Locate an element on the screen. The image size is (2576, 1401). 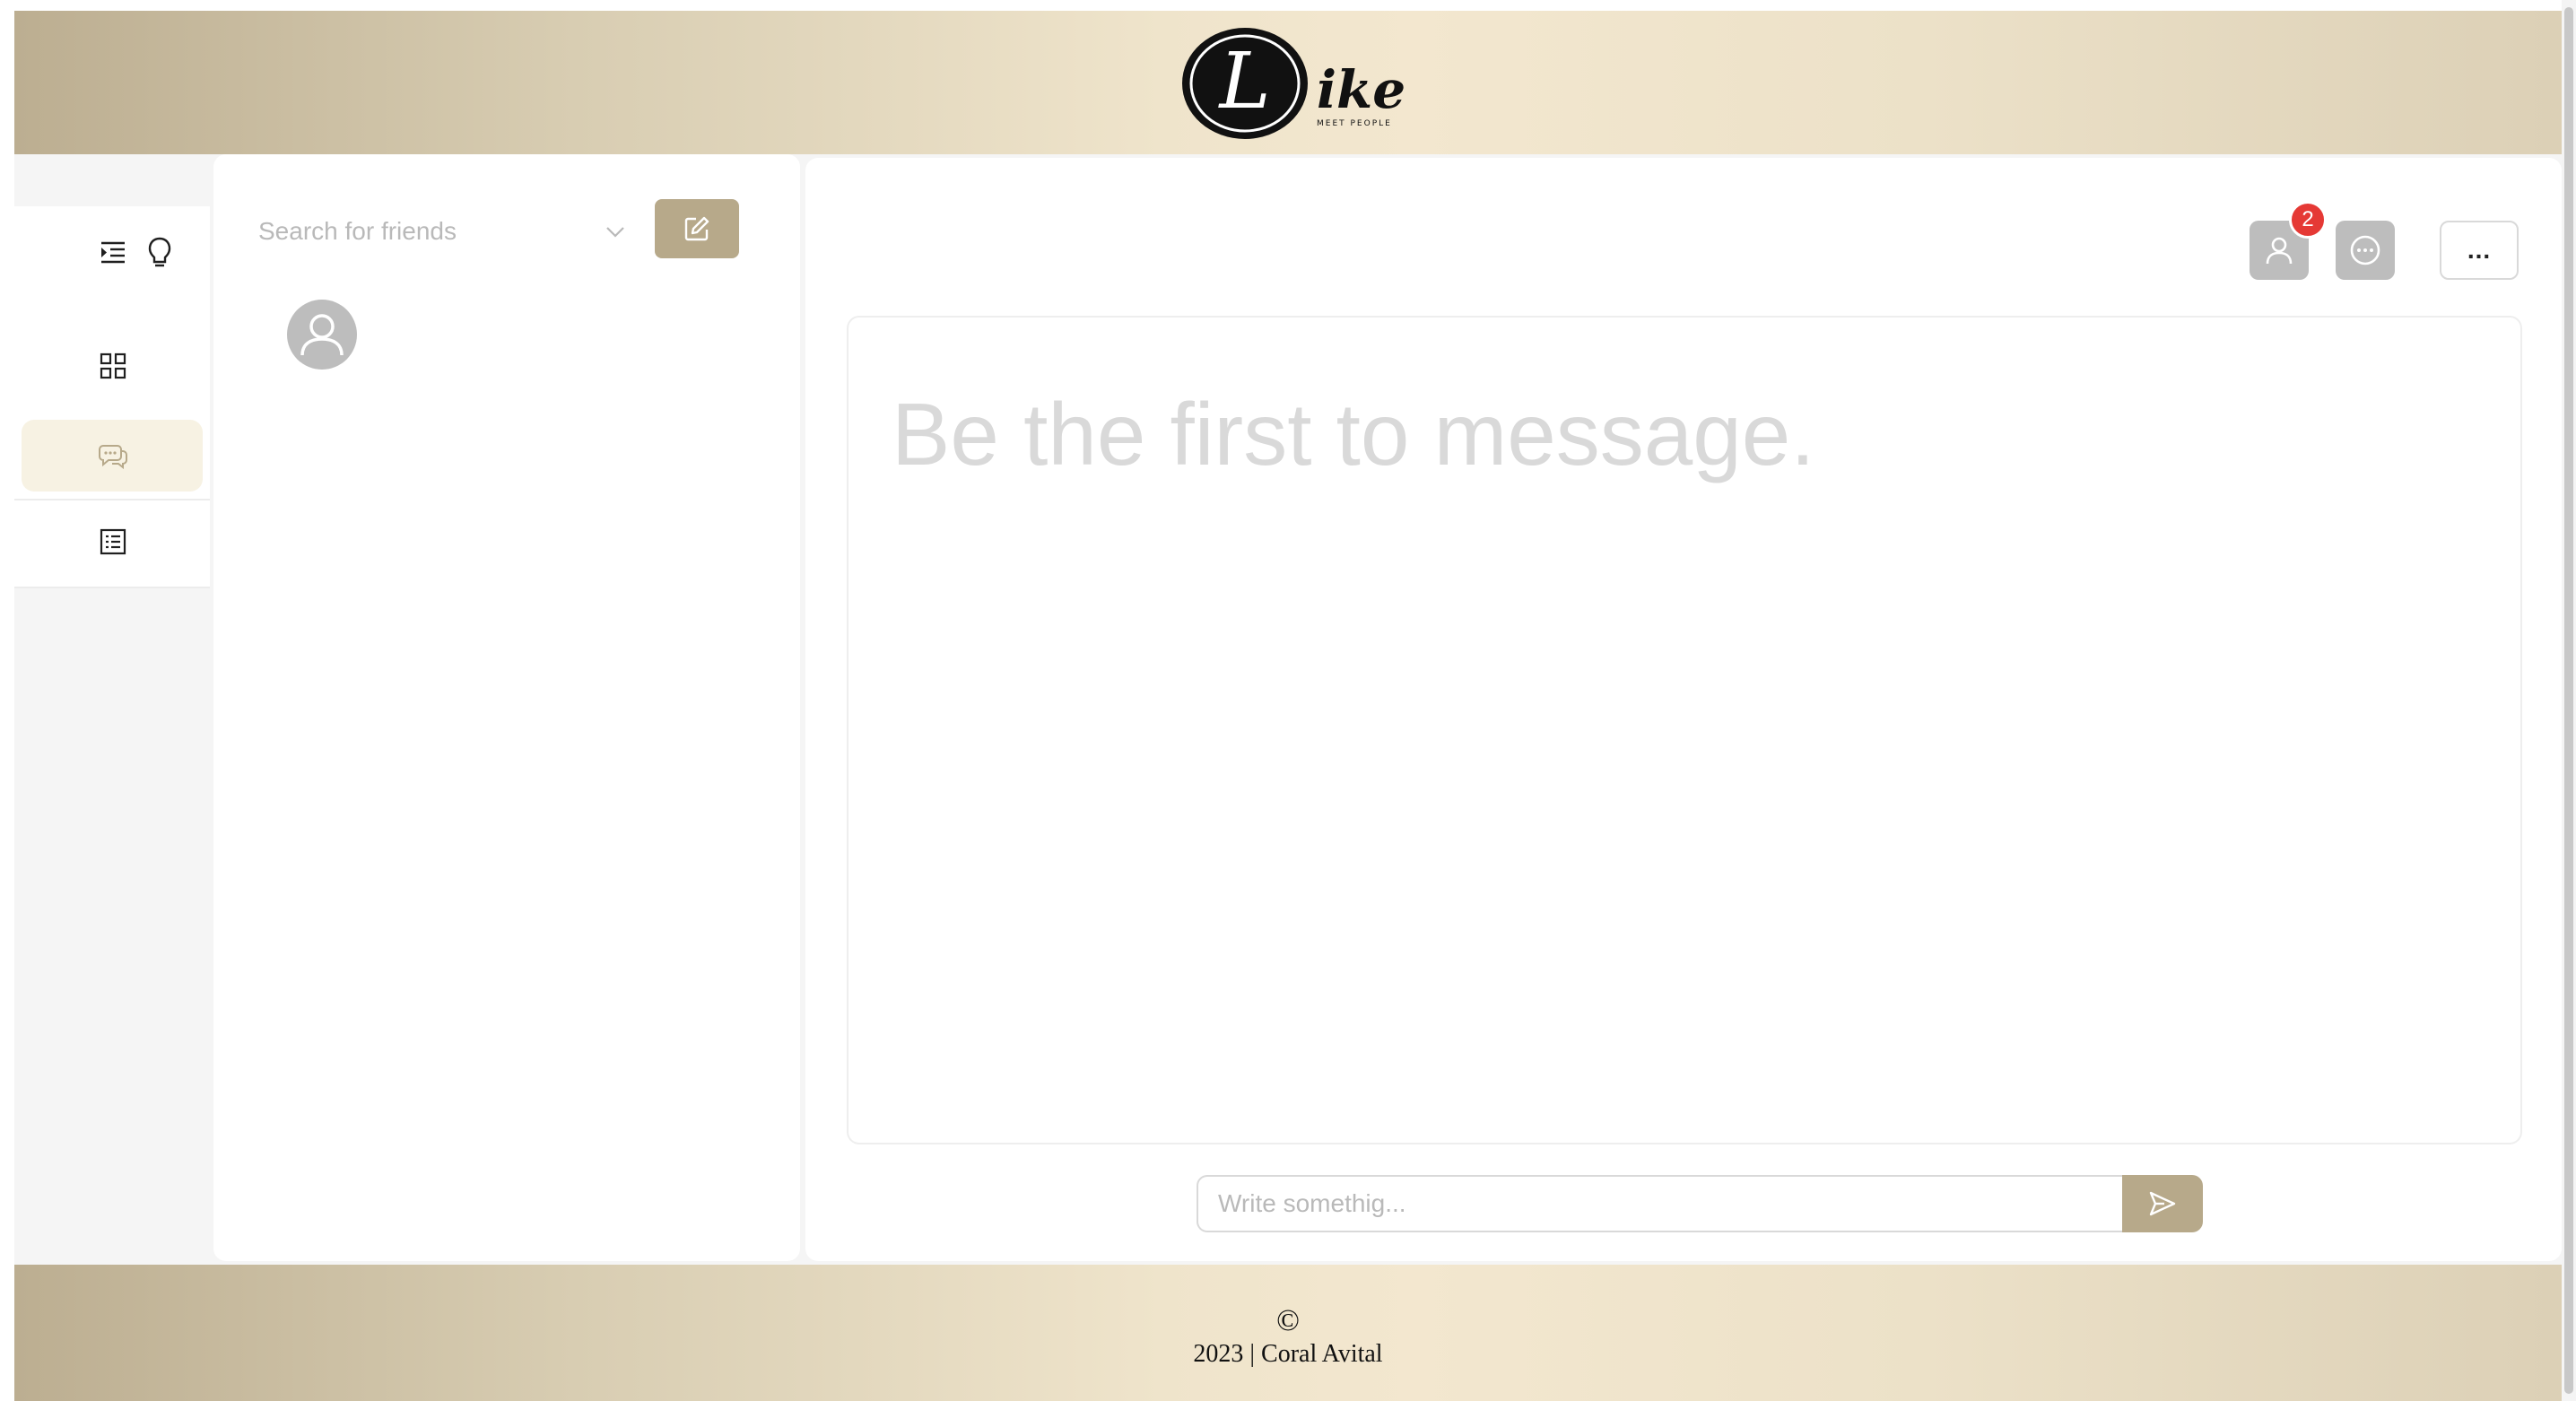
sidebar-item-list is located at coordinates (113, 542).